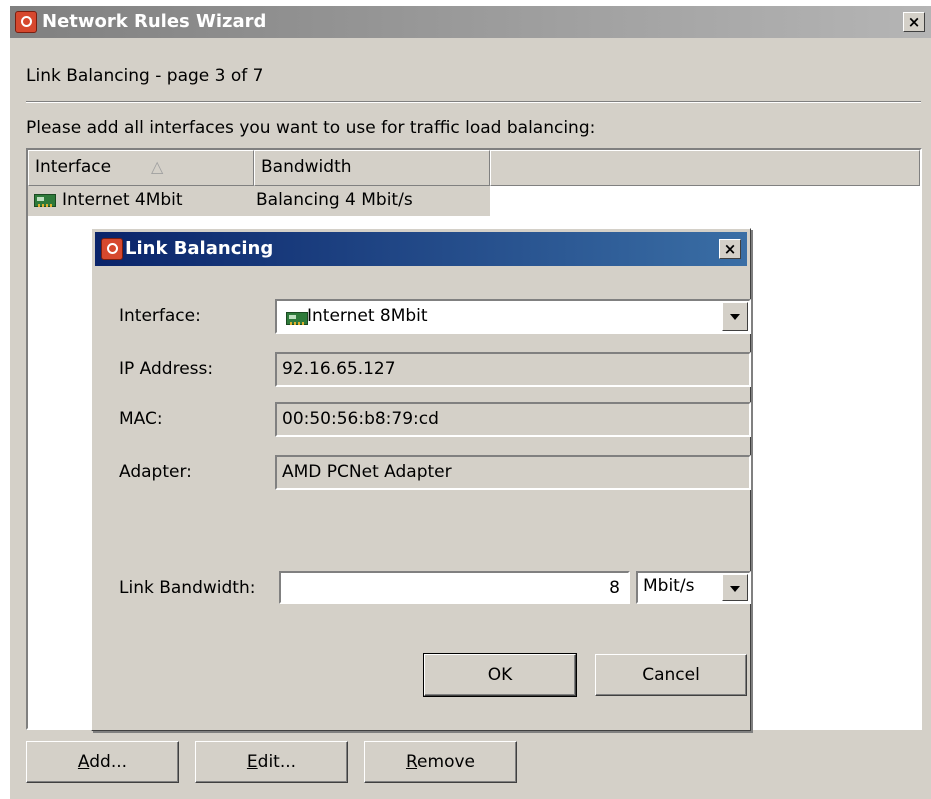 The image size is (931, 799). I want to click on list-item: Internet 4Mbit Balancing 4 Mbit/s, so click(259, 201).